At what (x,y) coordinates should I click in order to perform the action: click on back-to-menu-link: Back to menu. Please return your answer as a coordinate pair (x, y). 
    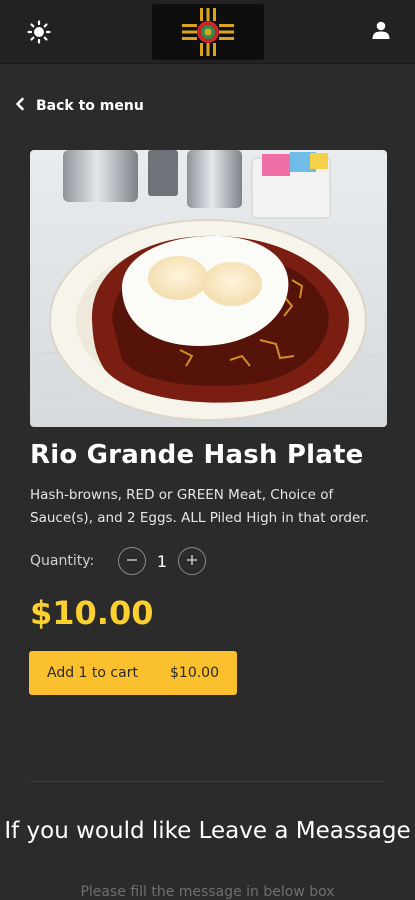
    Looking at the image, I should click on (79, 106).